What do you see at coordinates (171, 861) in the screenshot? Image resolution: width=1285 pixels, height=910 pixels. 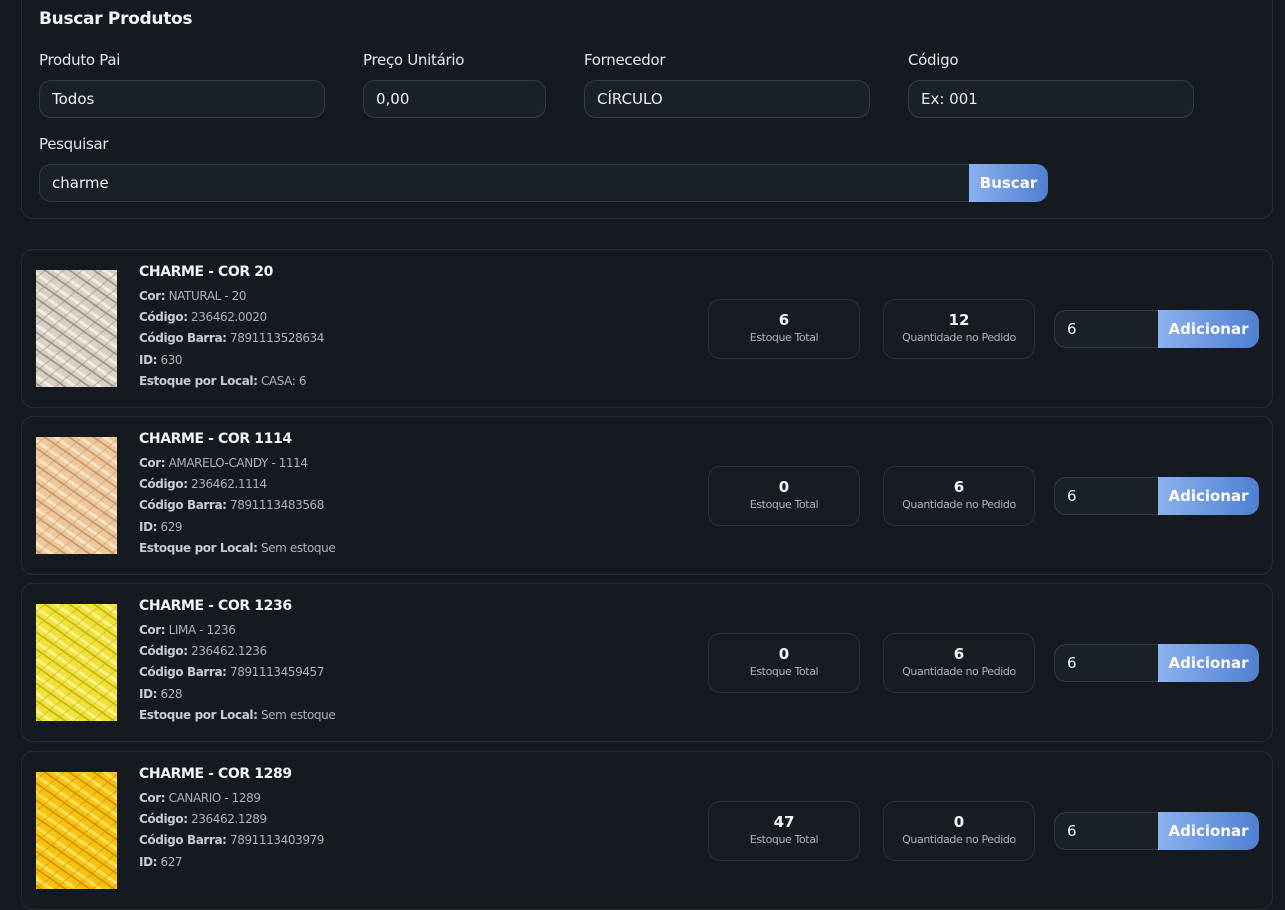 I see `id-value: 627` at bounding box center [171, 861].